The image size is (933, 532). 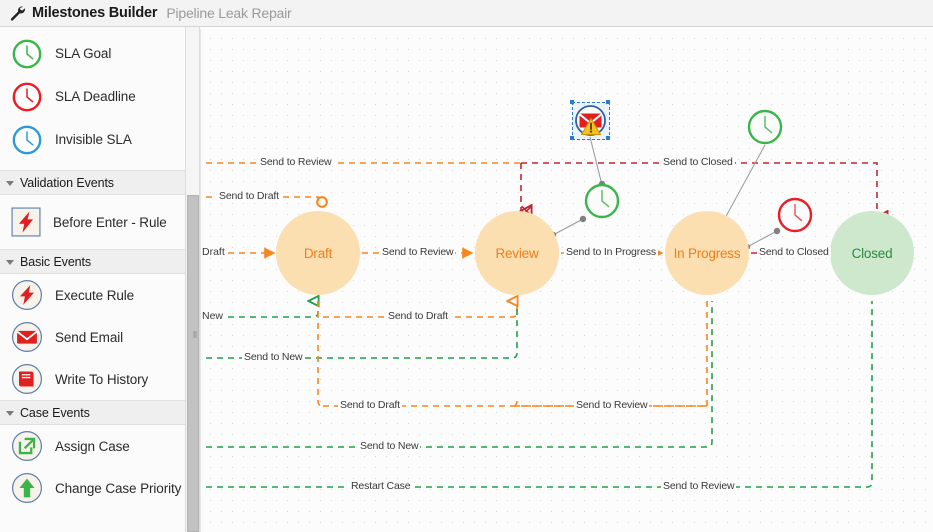 I want to click on state-node-label: In Progress, so click(x=707, y=253).